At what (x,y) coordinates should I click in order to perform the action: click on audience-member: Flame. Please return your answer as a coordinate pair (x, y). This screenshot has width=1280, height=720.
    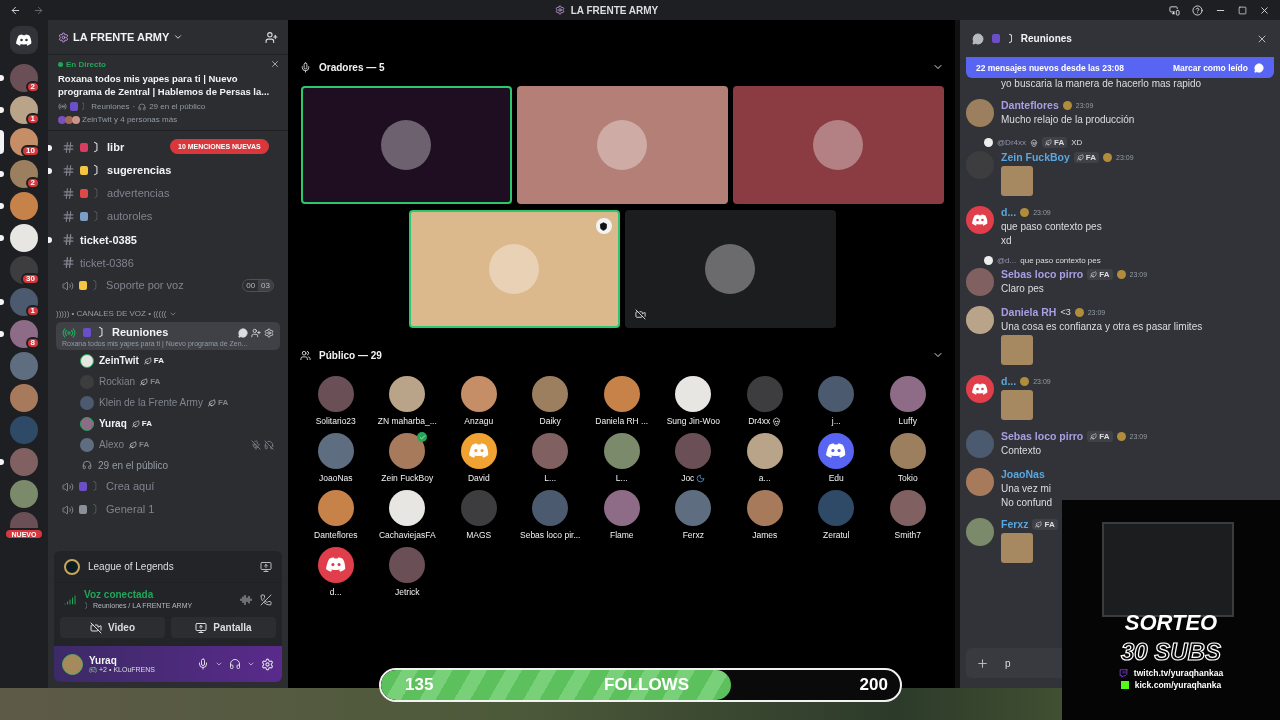
    Looking at the image, I should click on (622, 515).